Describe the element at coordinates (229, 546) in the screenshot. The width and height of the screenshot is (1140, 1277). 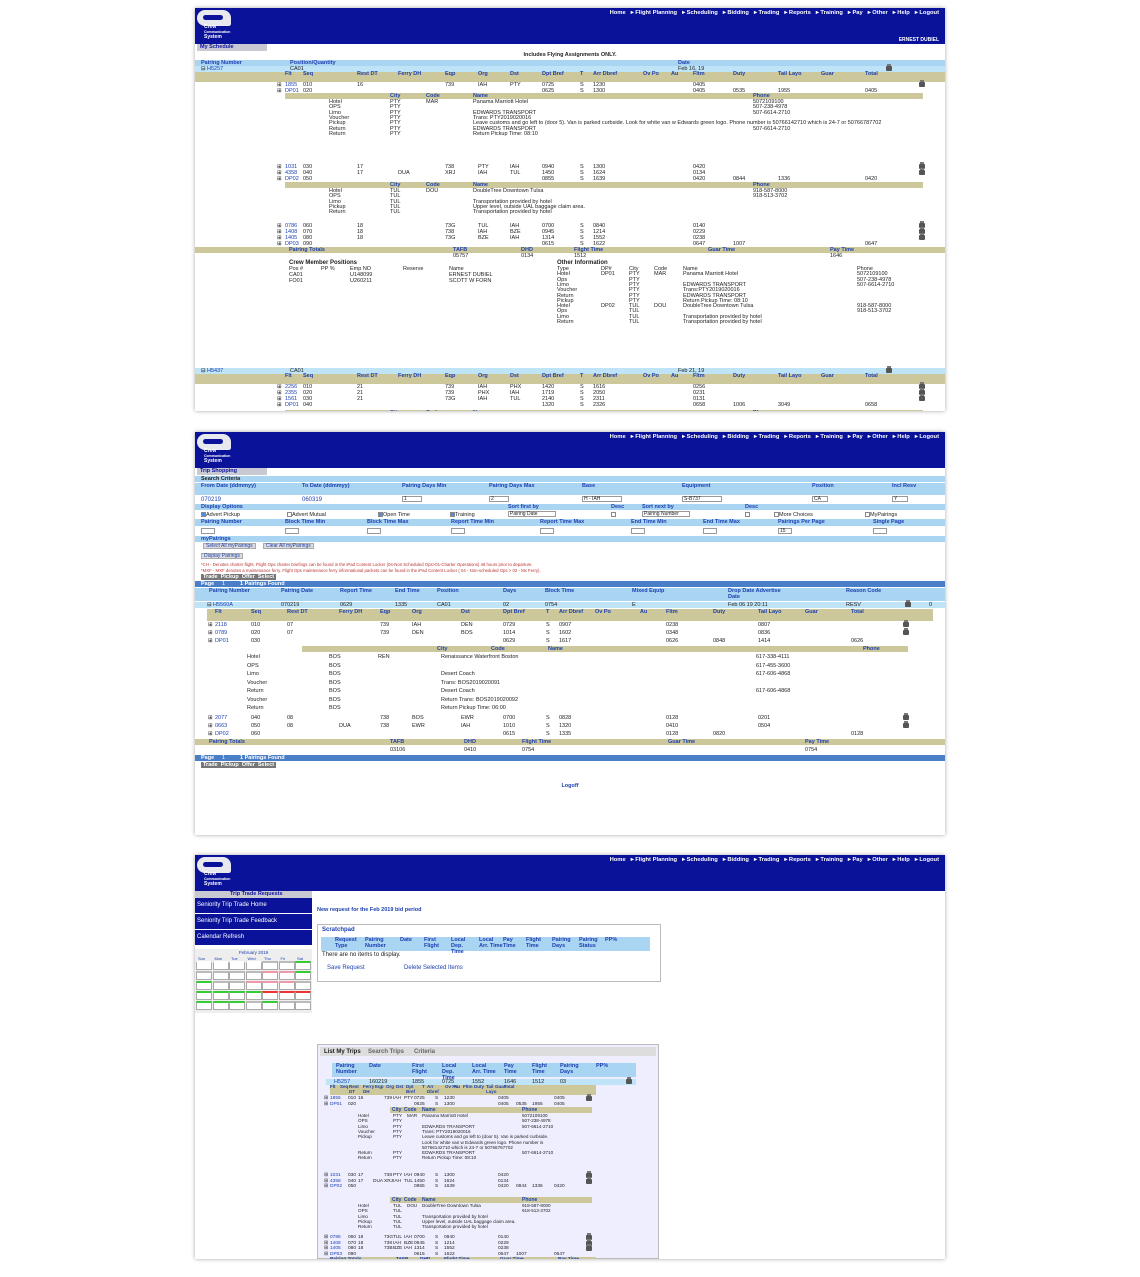
I see `select-all-button: Select All myPairings` at that location.